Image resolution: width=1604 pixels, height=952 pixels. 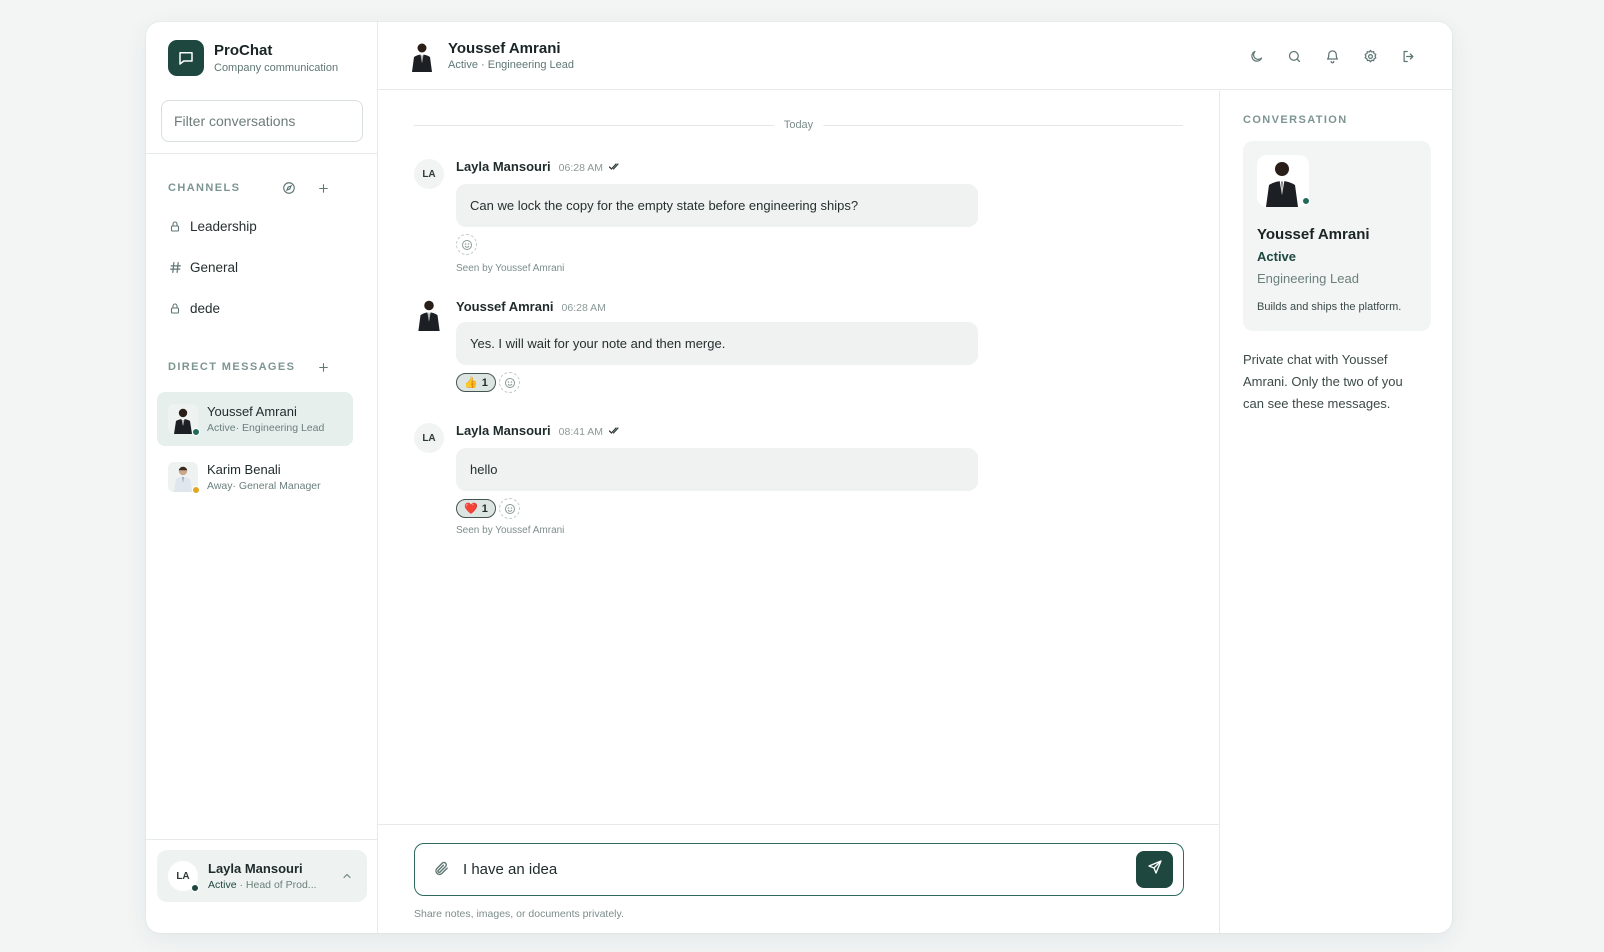 I want to click on send-button, so click(x=1154, y=869).